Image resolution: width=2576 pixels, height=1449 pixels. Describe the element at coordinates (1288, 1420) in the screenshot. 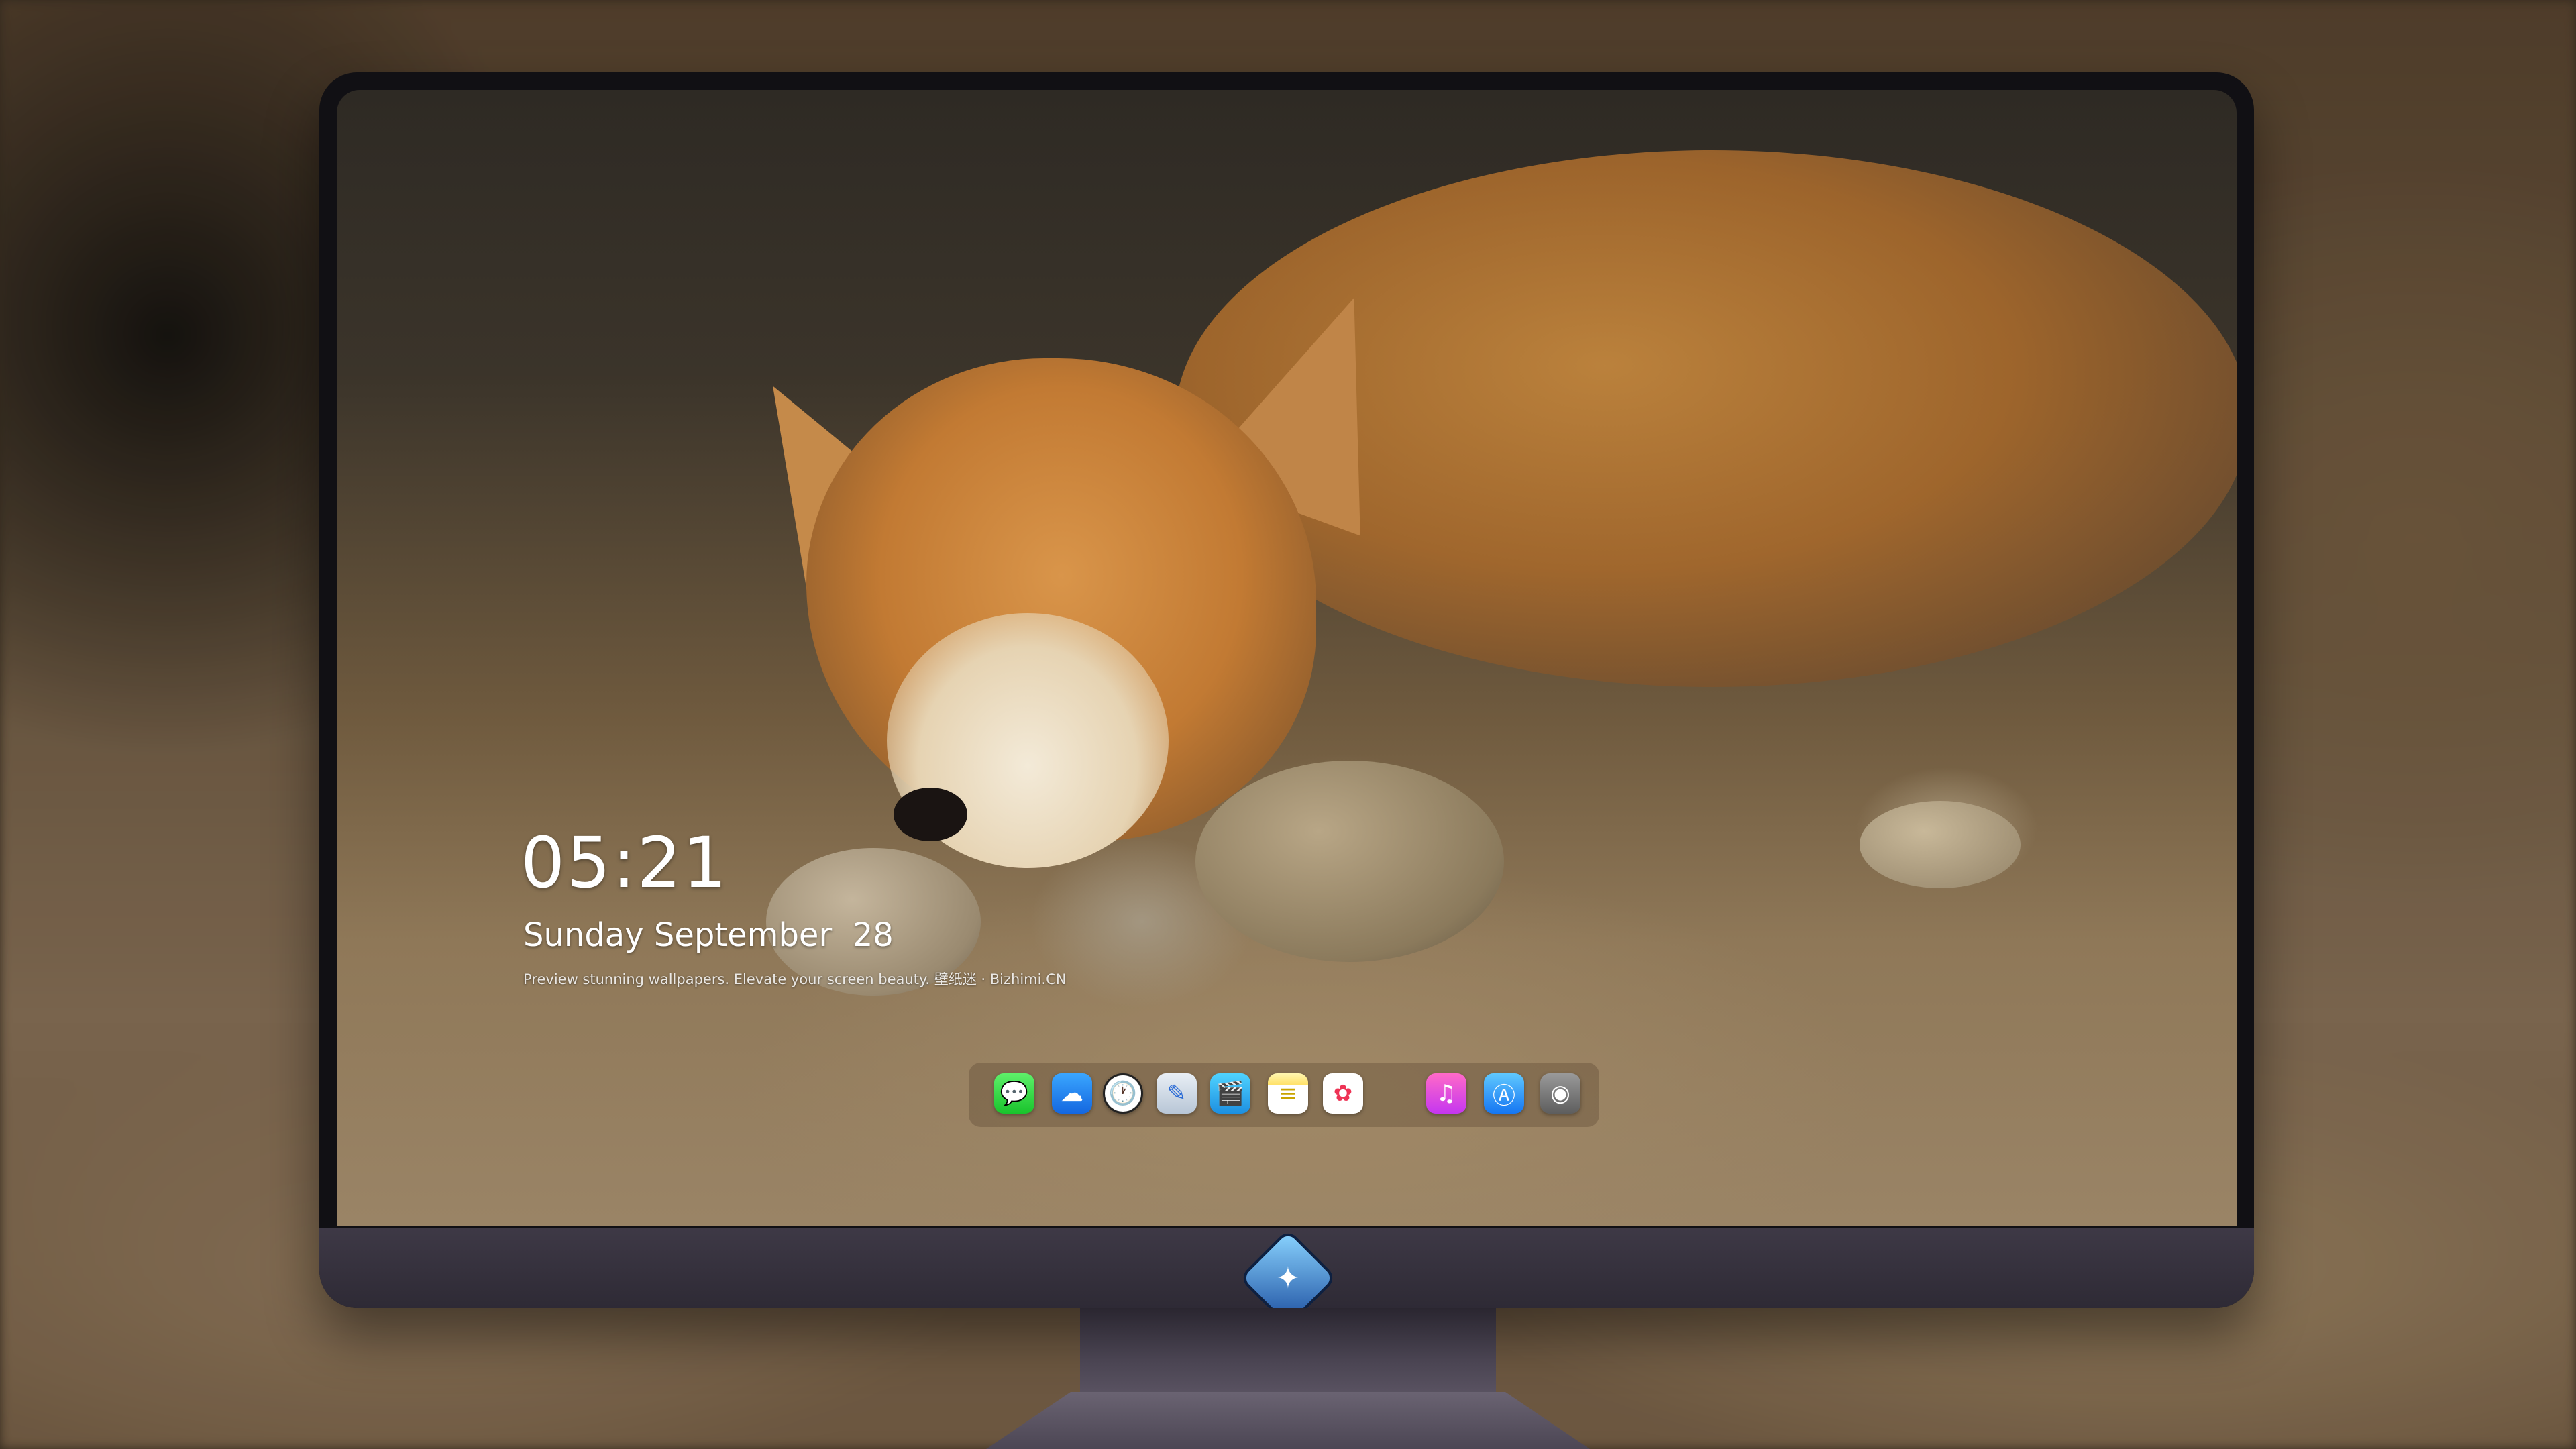

I see `monitor-stand-base` at that location.